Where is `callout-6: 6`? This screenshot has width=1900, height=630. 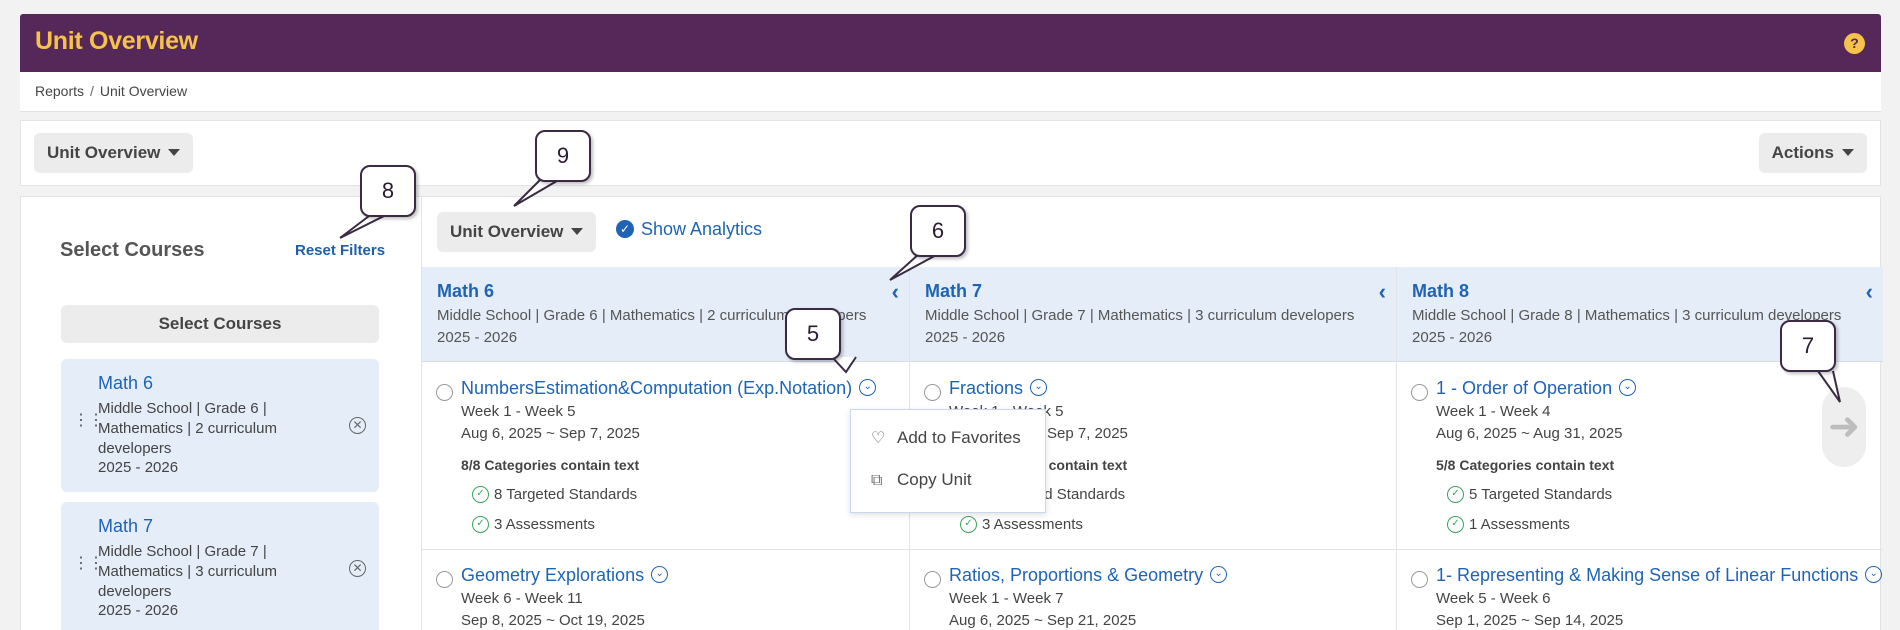 callout-6: 6 is located at coordinates (938, 231).